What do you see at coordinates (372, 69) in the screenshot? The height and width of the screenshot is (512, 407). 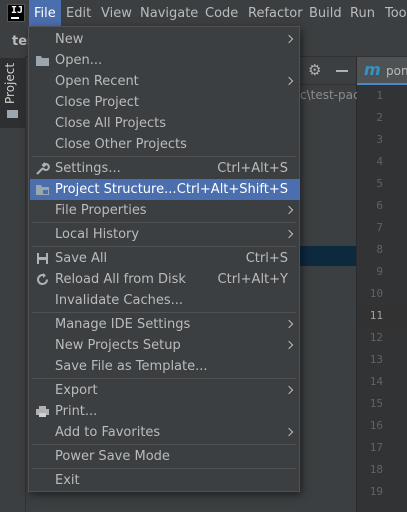 I see `maven-icon: m` at bounding box center [372, 69].